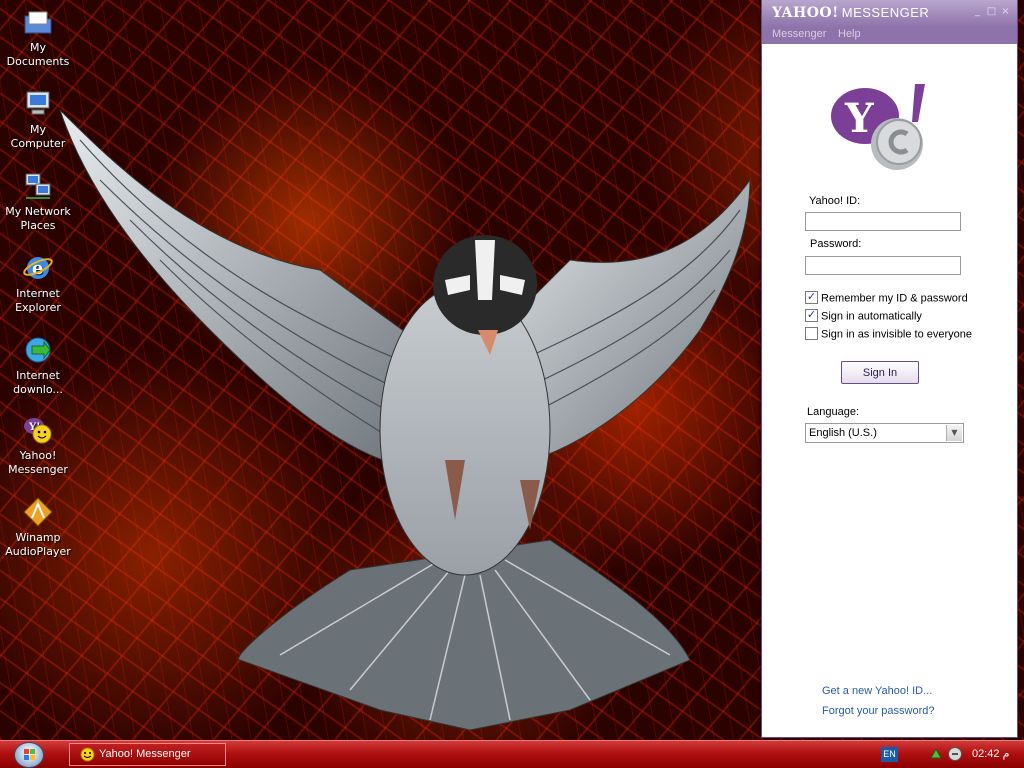 Image resolution: width=1024 pixels, height=768 pixels. What do you see at coordinates (38, 527) in the screenshot?
I see `desktop-icon-winamp: Winamp AudioPlayer` at bounding box center [38, 527].